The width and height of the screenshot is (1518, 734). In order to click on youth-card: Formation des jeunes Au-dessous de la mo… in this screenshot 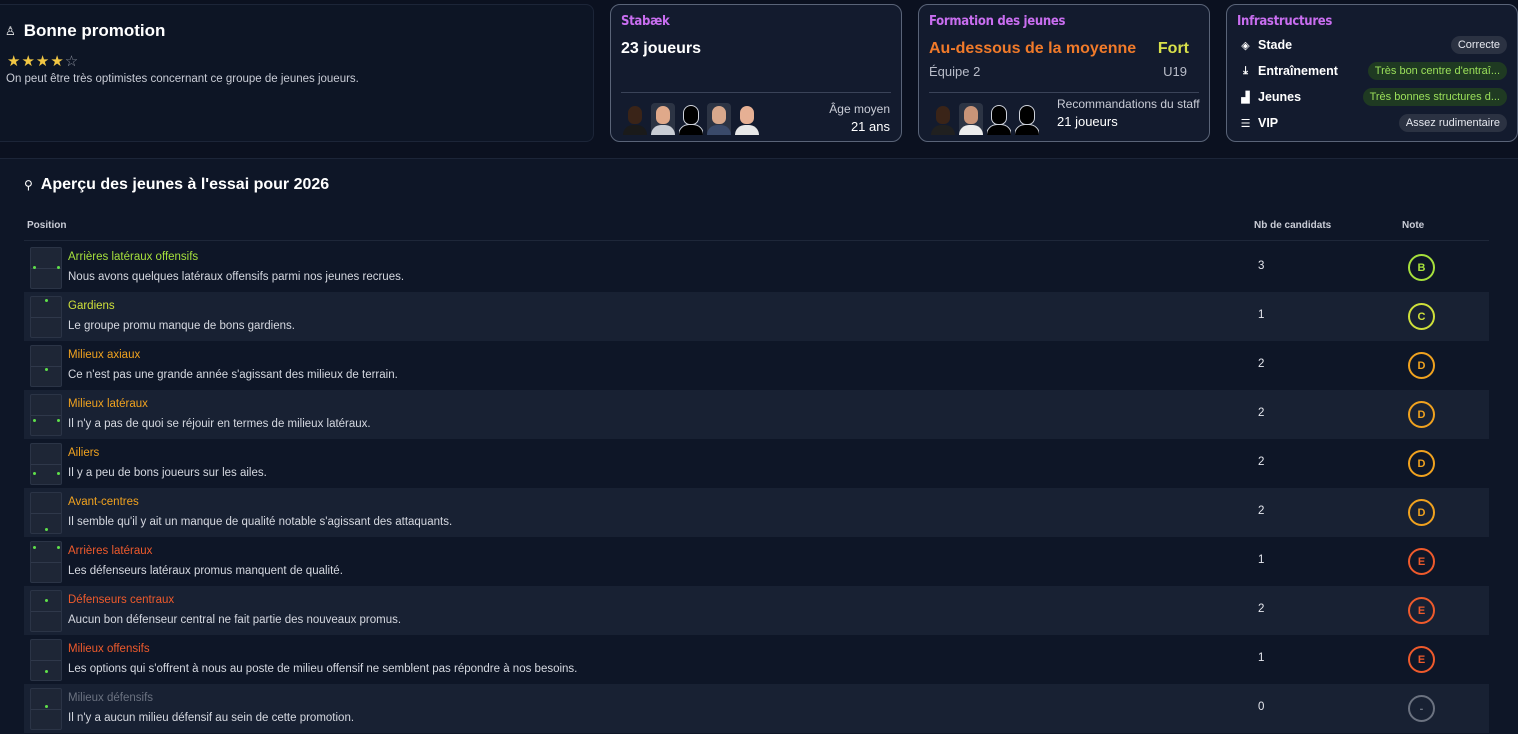, I will do `click(1064, 73)`.